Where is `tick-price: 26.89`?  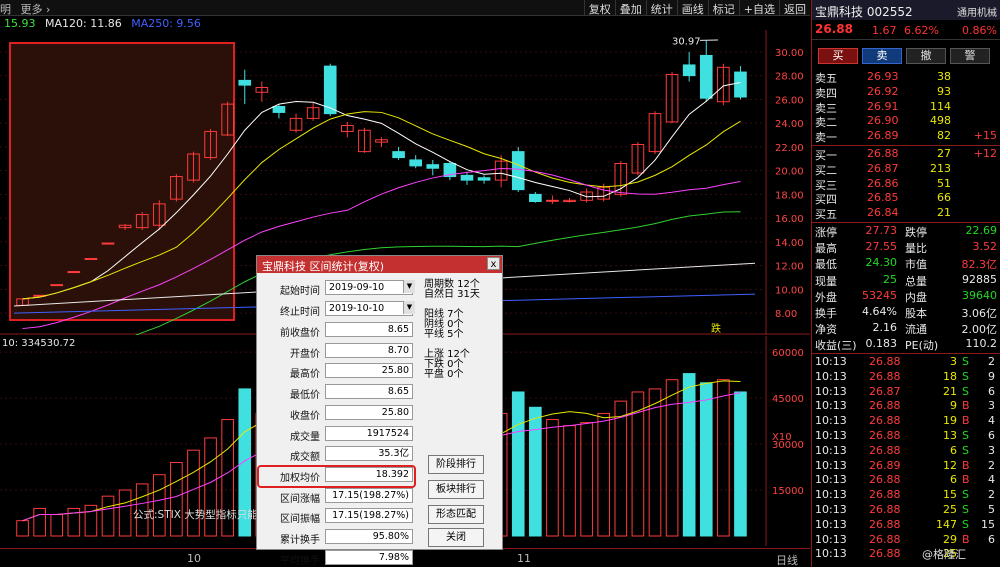 tick-price: 26.89 is located at coordinates (885, 465).